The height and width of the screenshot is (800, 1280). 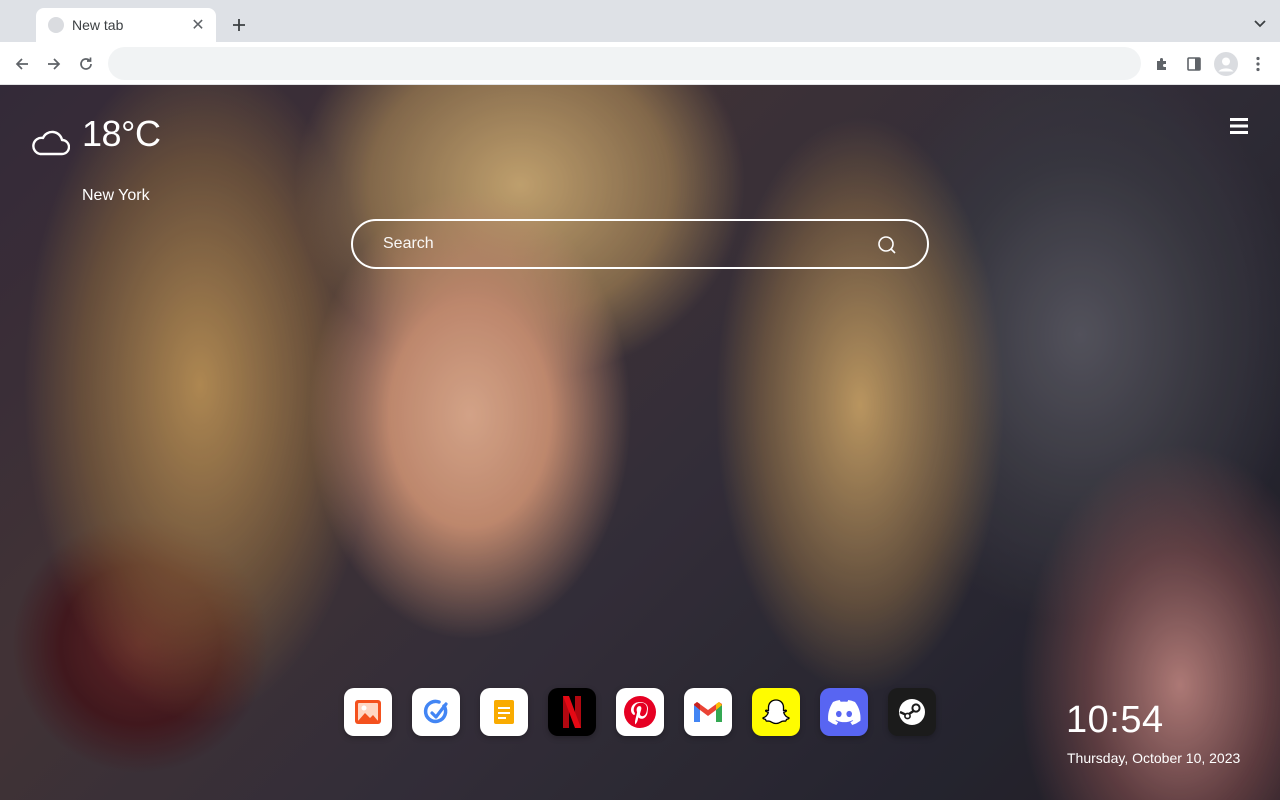 What do you see at coordinates (1239, 126) in the screenshot?
I see `hamburger-menu-icon` at bounding box center [1239, 126].